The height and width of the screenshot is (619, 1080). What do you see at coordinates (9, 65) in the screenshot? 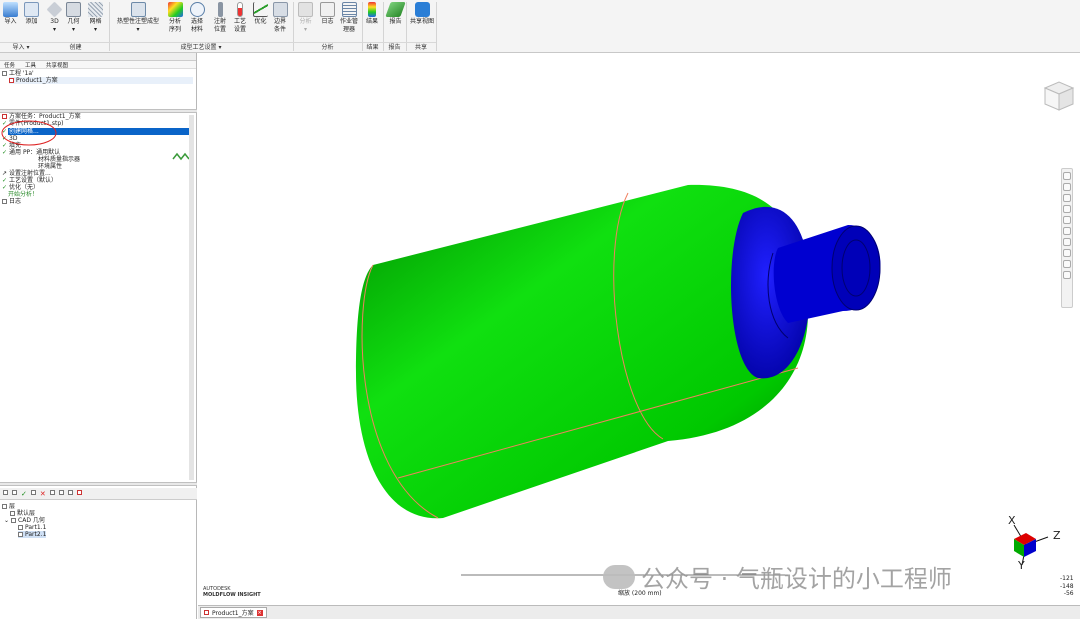
I see `tab-tasks: 任务` at bounding box center [9, 65].